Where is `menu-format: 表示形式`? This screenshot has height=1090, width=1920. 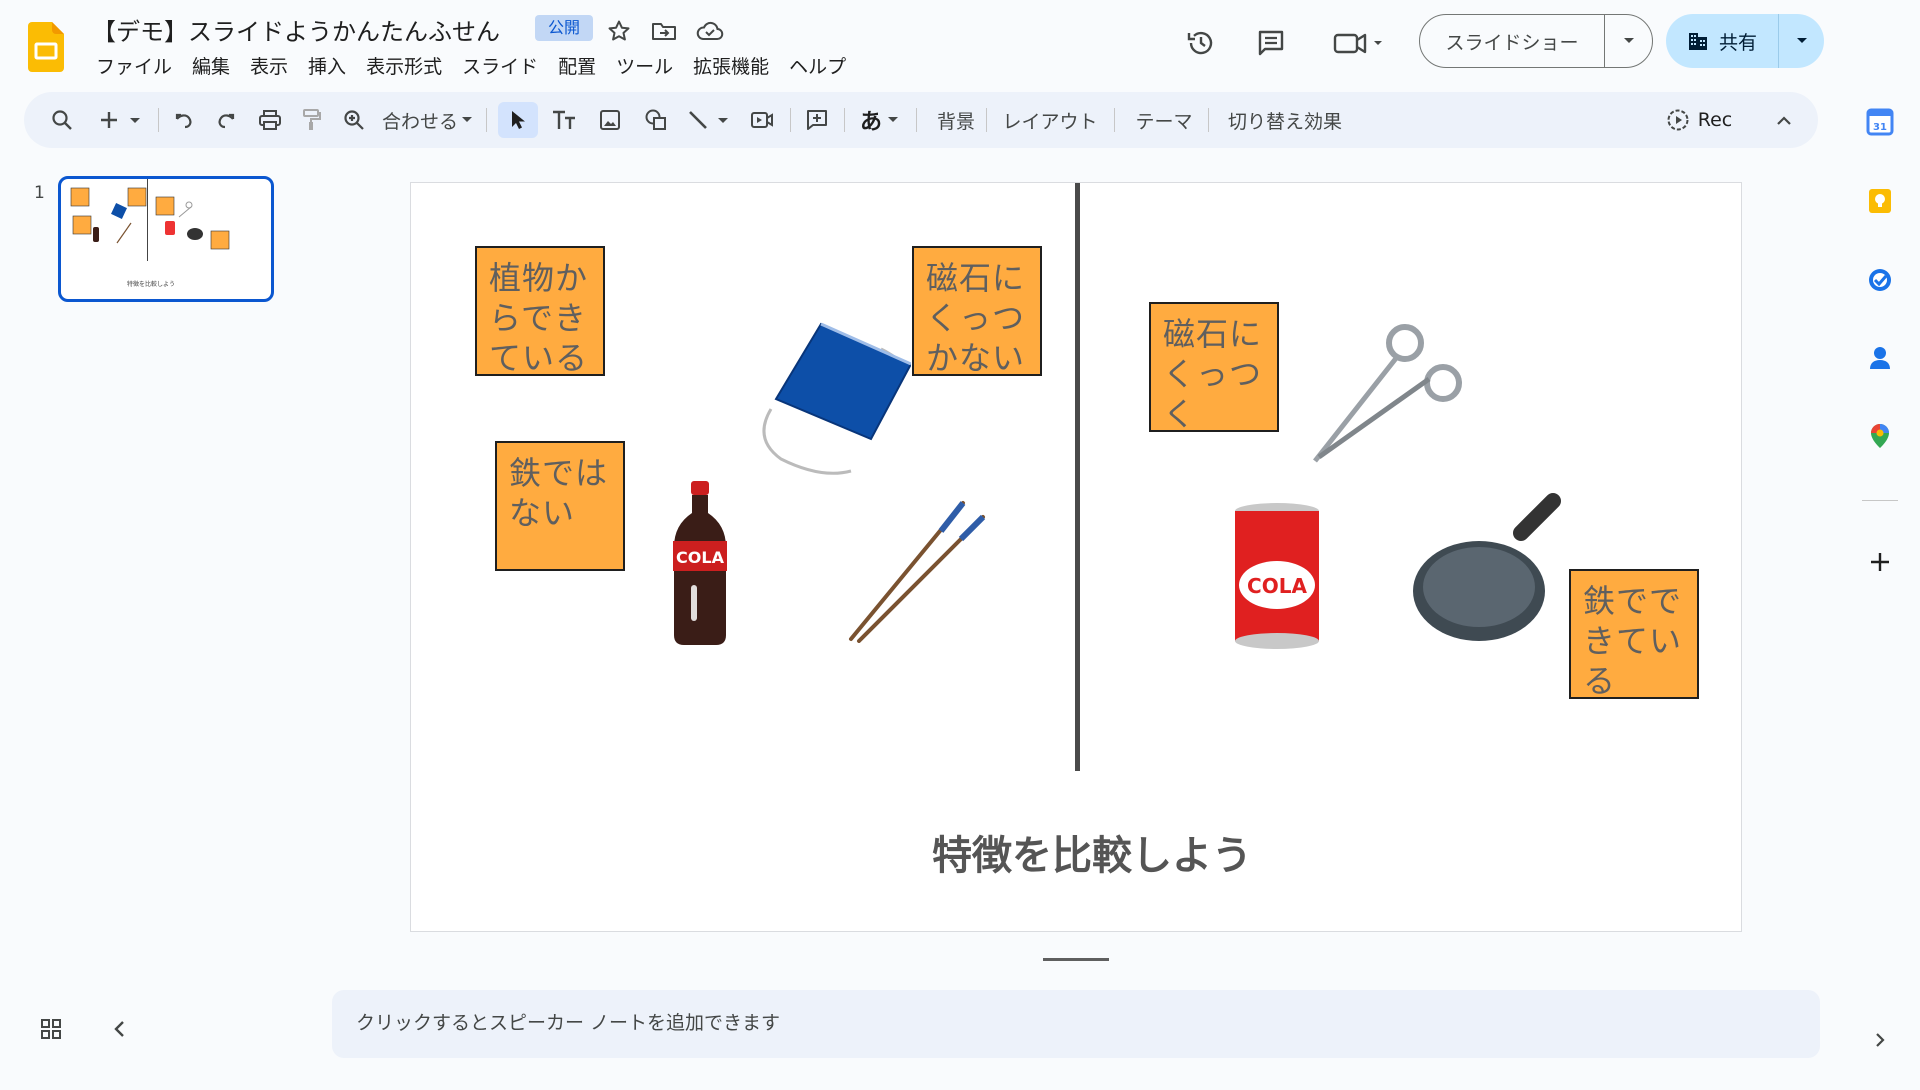 menu-format: 表示形式 is located at coordinates (404, 65).